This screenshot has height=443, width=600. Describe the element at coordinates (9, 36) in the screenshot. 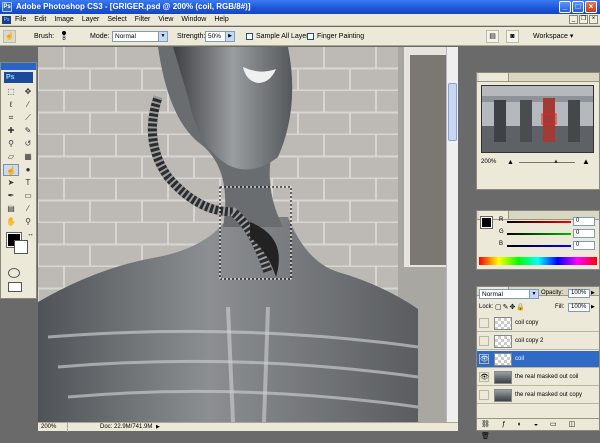

I see `smudge-tool-preset-icon: ☝` at that location.